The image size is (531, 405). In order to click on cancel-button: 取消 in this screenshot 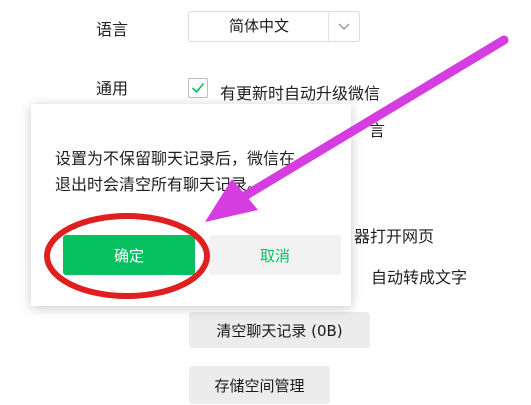, I will do `click(275, 255)`.